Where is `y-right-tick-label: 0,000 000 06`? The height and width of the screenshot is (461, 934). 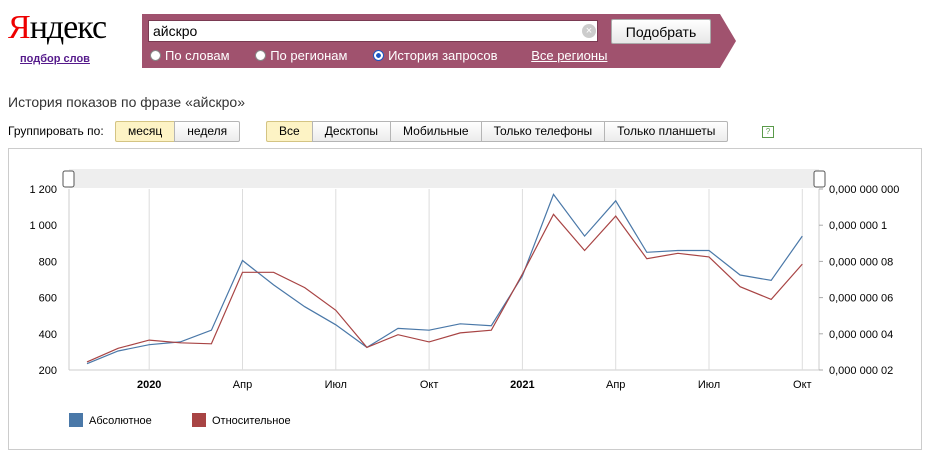 y-right-tick-label: 0,000 000 06 is located at coordinates (861, 299).